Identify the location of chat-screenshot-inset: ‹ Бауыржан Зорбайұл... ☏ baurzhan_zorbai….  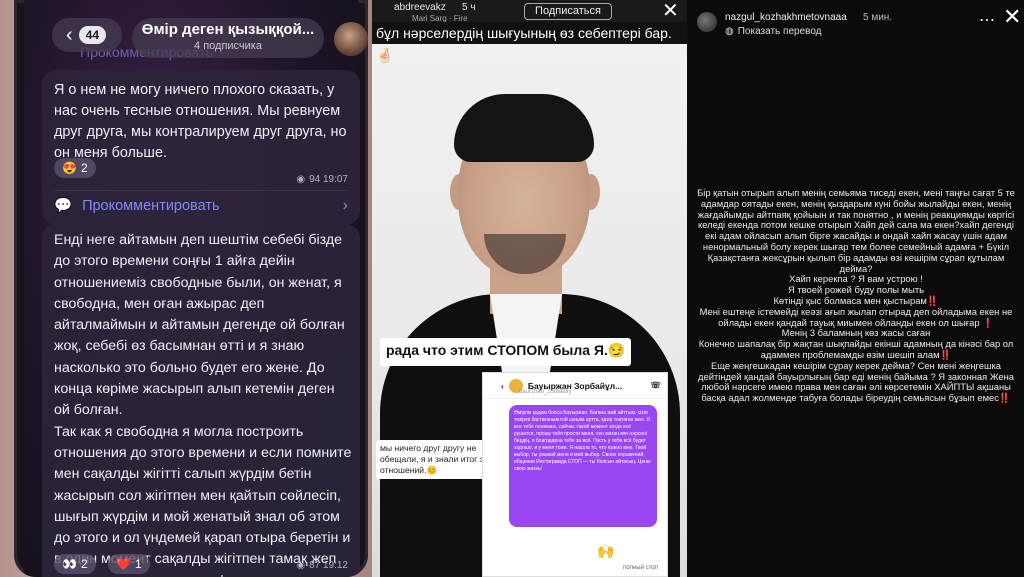
(575, 474).